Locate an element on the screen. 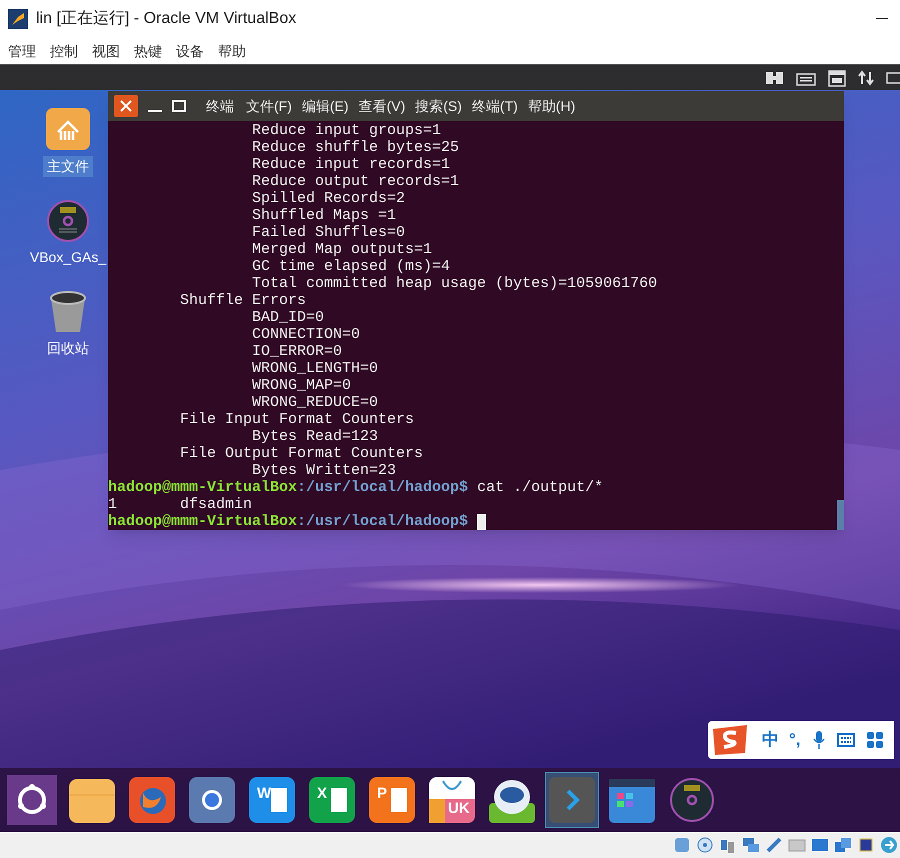 Image resolution: width=900 pixels, height=858 pixels. terminal-line: GC time elapsed (ms)=4 is located at coordinates (350, 266).